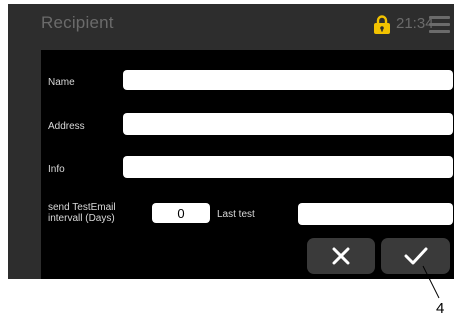 Image resolution: width=459 pixels, height=322 pixels. What do you see at coordinates (415, 23) in the screenshot?
I see `clock-time: 21:34` at bounding box center [415, 23].